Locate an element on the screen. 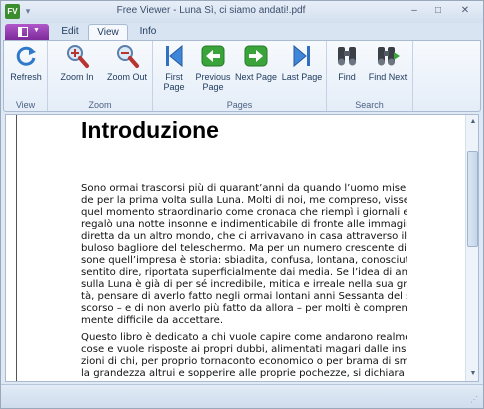  find-next-label: Find Next is located at coordinates (388, 77).